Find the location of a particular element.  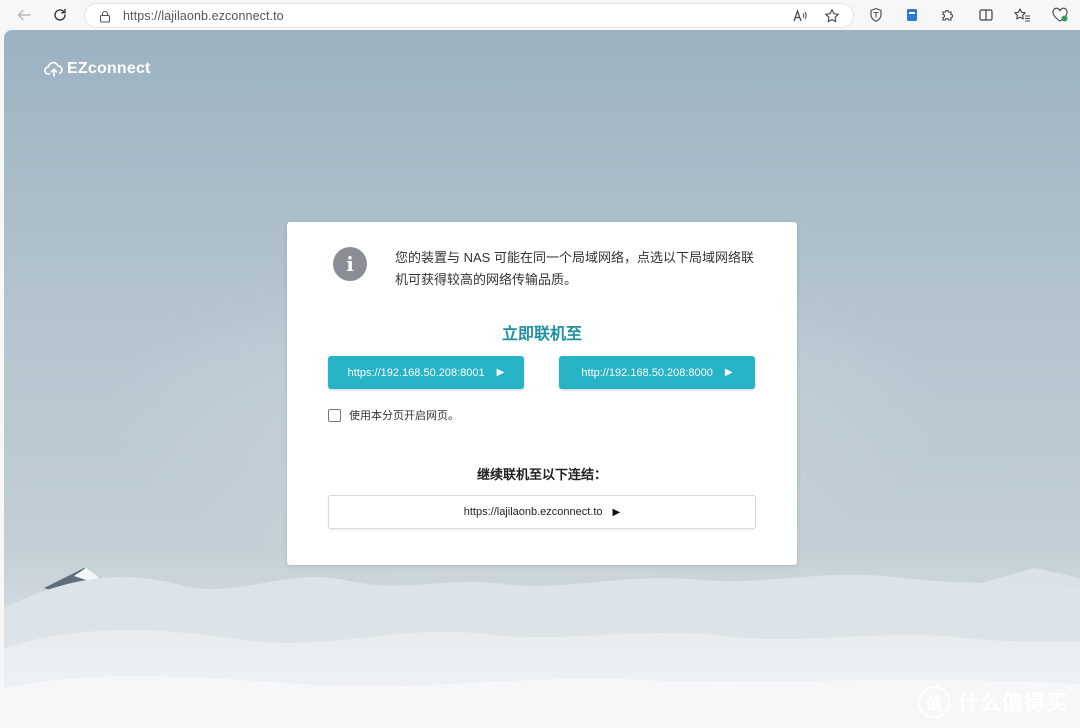

read-aloud-icon is located at coordinates (800, 16).